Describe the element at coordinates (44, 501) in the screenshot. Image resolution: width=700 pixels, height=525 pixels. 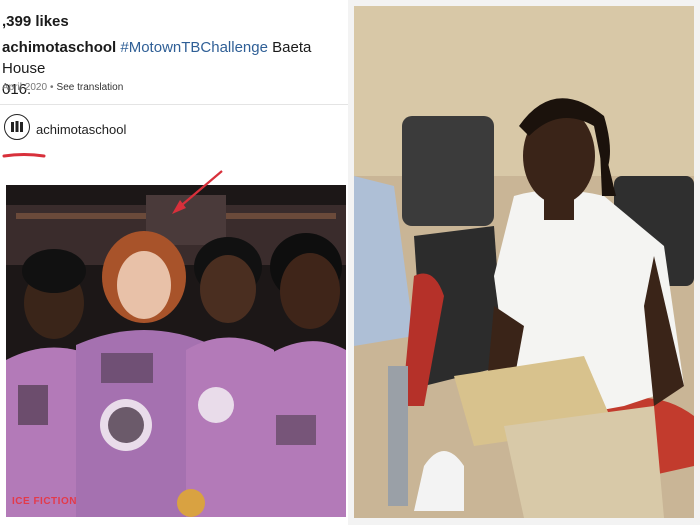
I see `watermark: ICE FICTION` at that location.